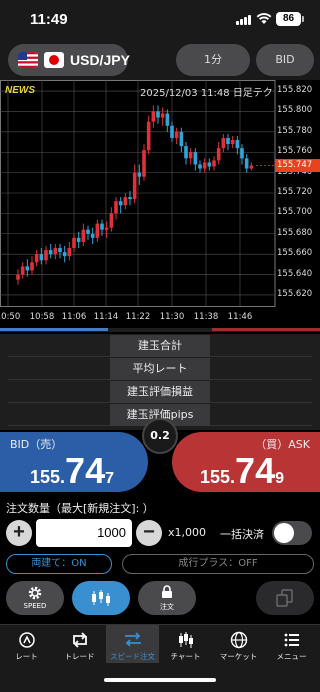 This screenshot has width=320, height=692. Describe the element at coordinates (132, 644) in the screenshot. I see `nav-speed-order: スピード注文` at that location.